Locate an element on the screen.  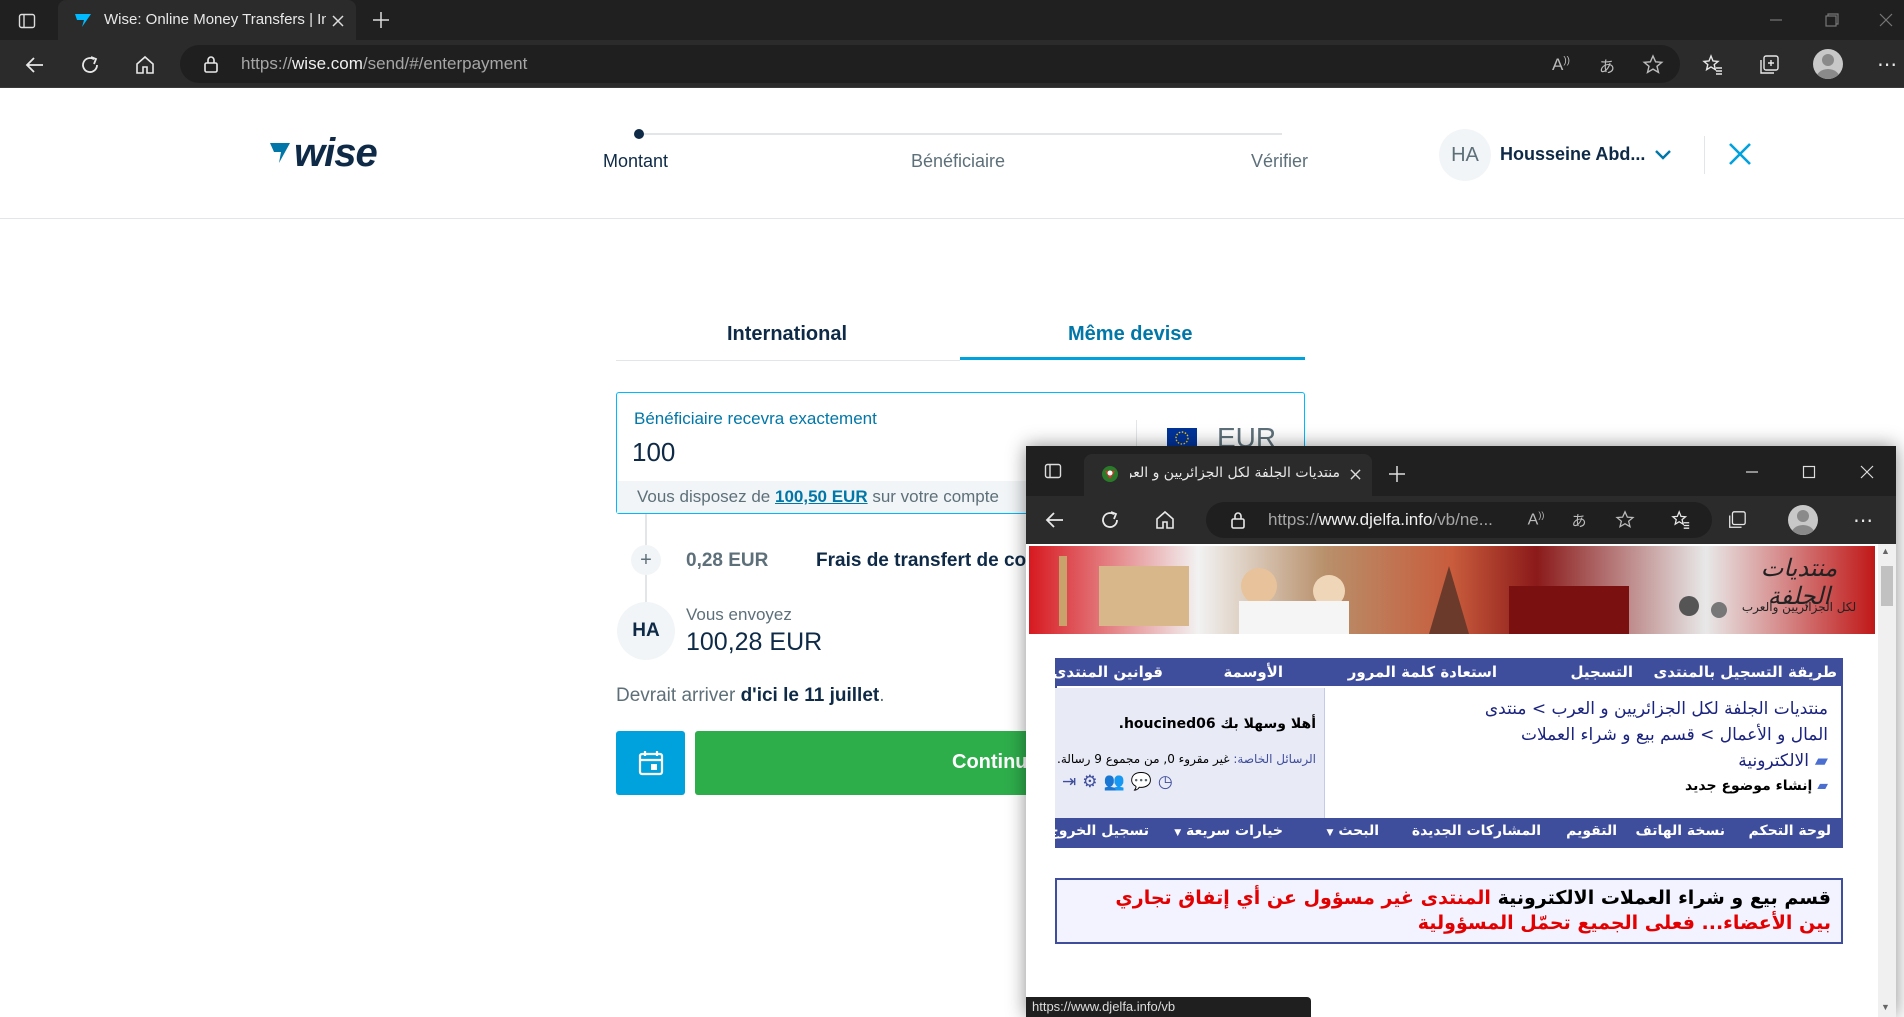
new-topic-link: ▰ إنشاء موضوع جديد is located at coordinates (1657, 786).